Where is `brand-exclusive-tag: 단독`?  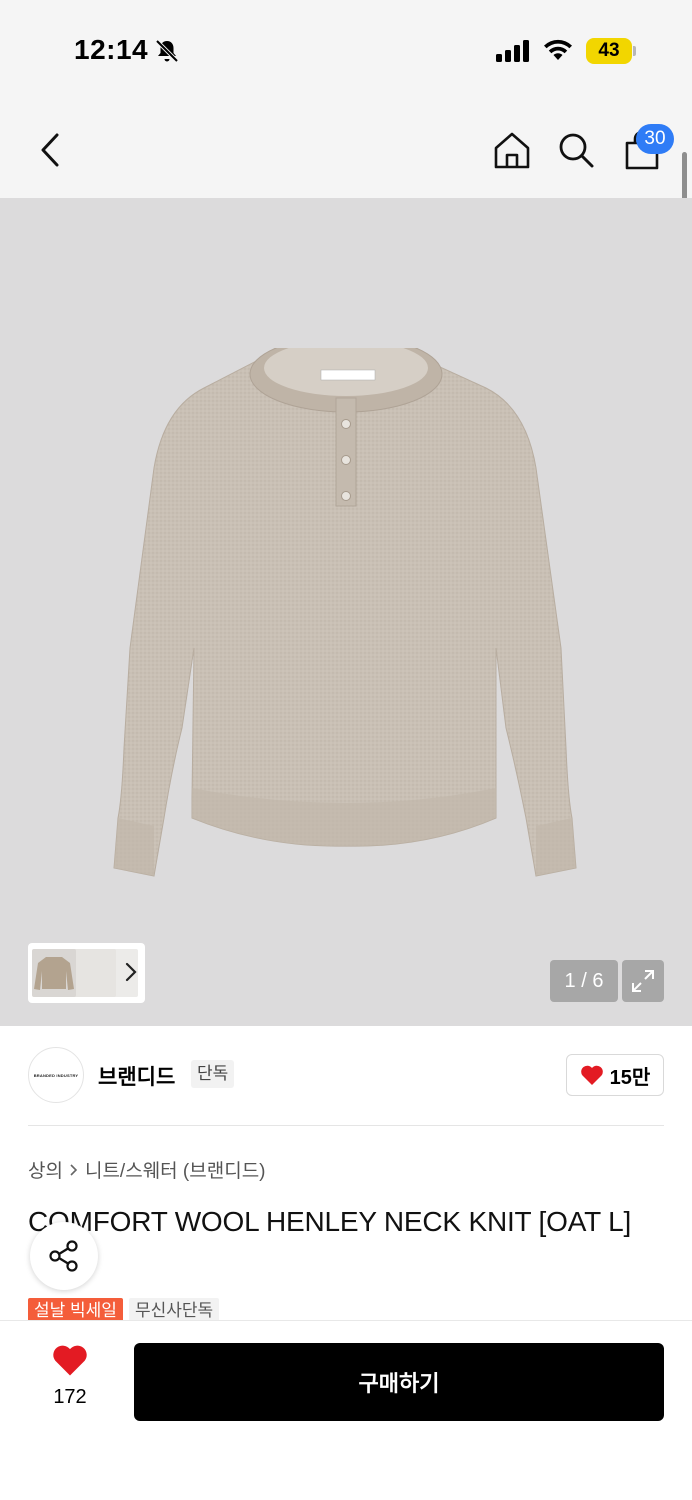 brand-exclusive-tag: 단독 is located at coordinates (213, 1074).